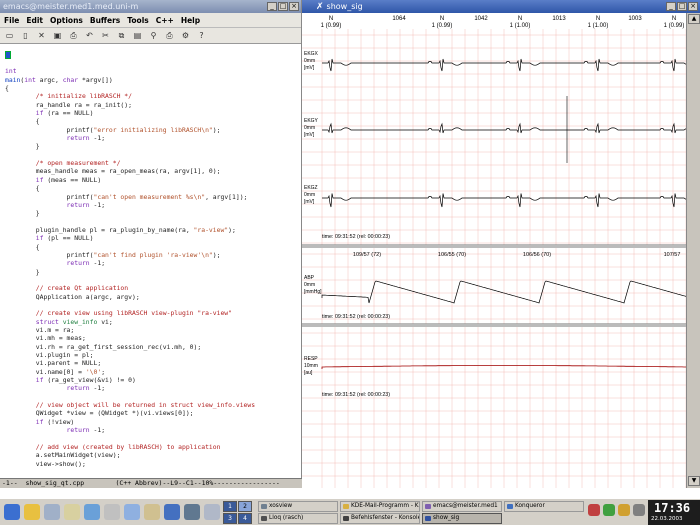  I want to click on copy-icon: ⧉, so click(121, 35).